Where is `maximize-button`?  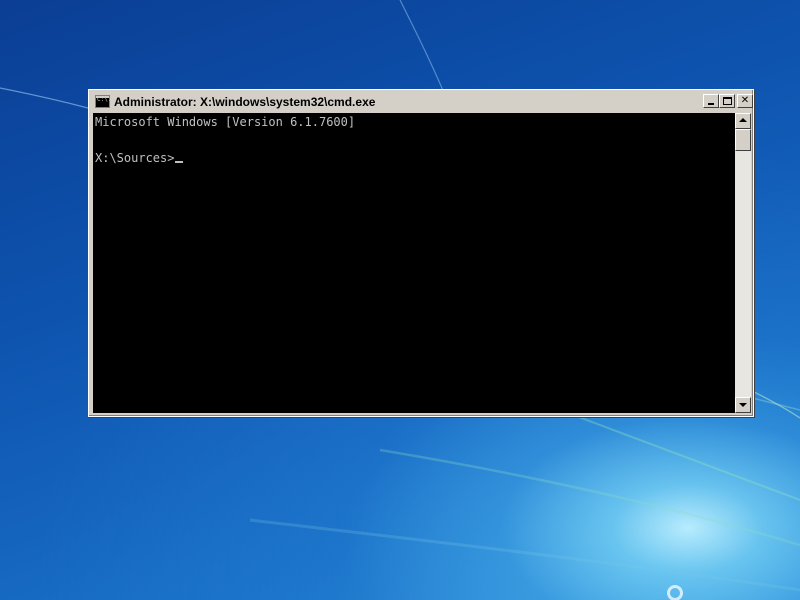
maximize-button is located at coordinates (727, 101).